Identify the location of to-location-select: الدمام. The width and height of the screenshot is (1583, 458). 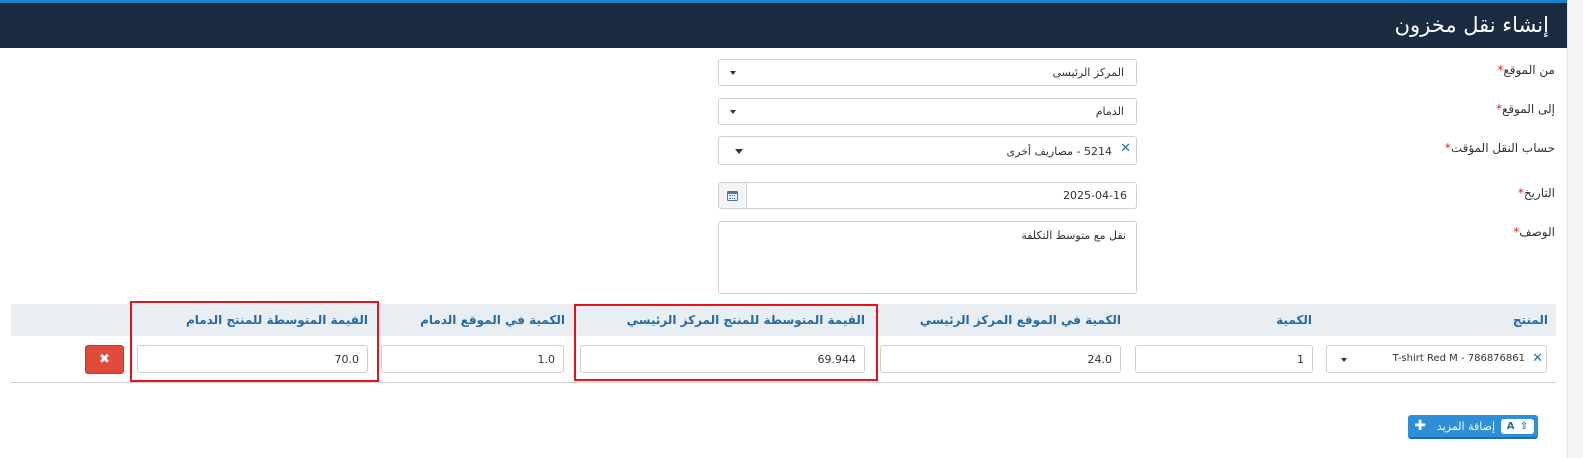
(927, 111).